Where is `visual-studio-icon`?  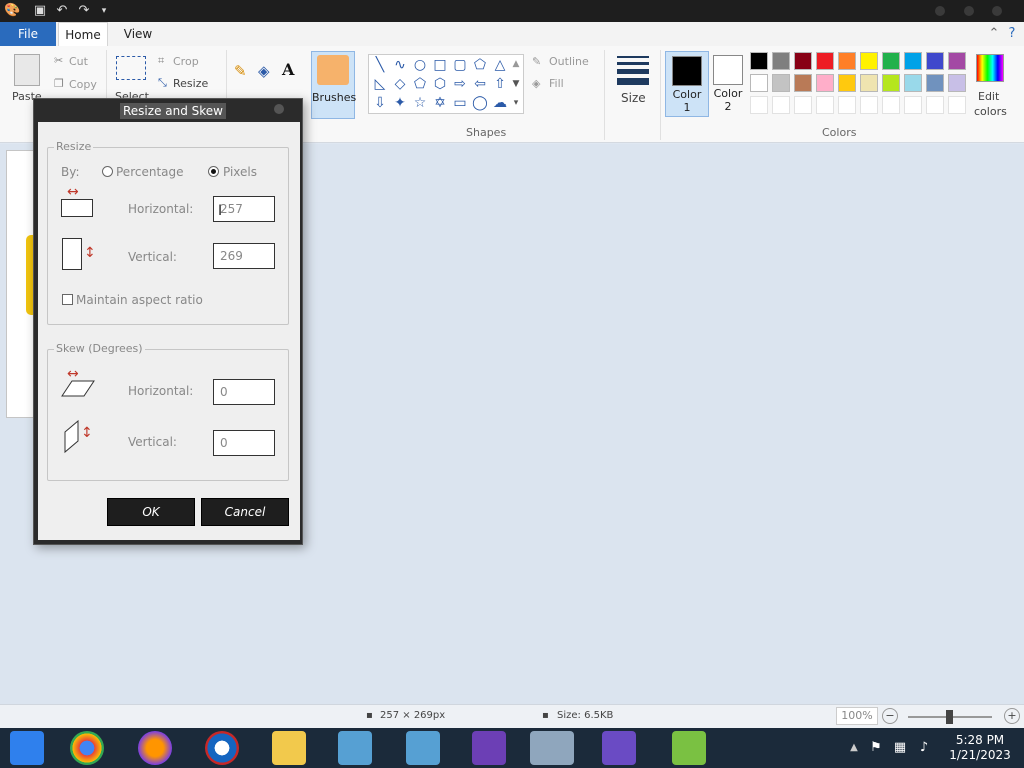
visual-studio-icon is located at coordinates (489, 748).